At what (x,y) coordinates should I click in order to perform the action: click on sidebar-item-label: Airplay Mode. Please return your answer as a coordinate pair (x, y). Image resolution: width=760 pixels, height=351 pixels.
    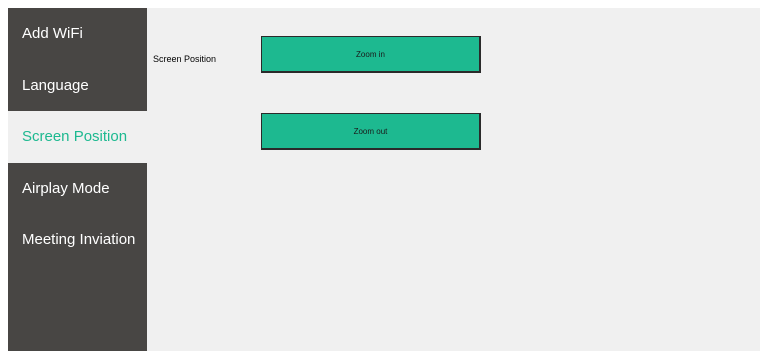
    Looking at the image, I should click on (66, 188).